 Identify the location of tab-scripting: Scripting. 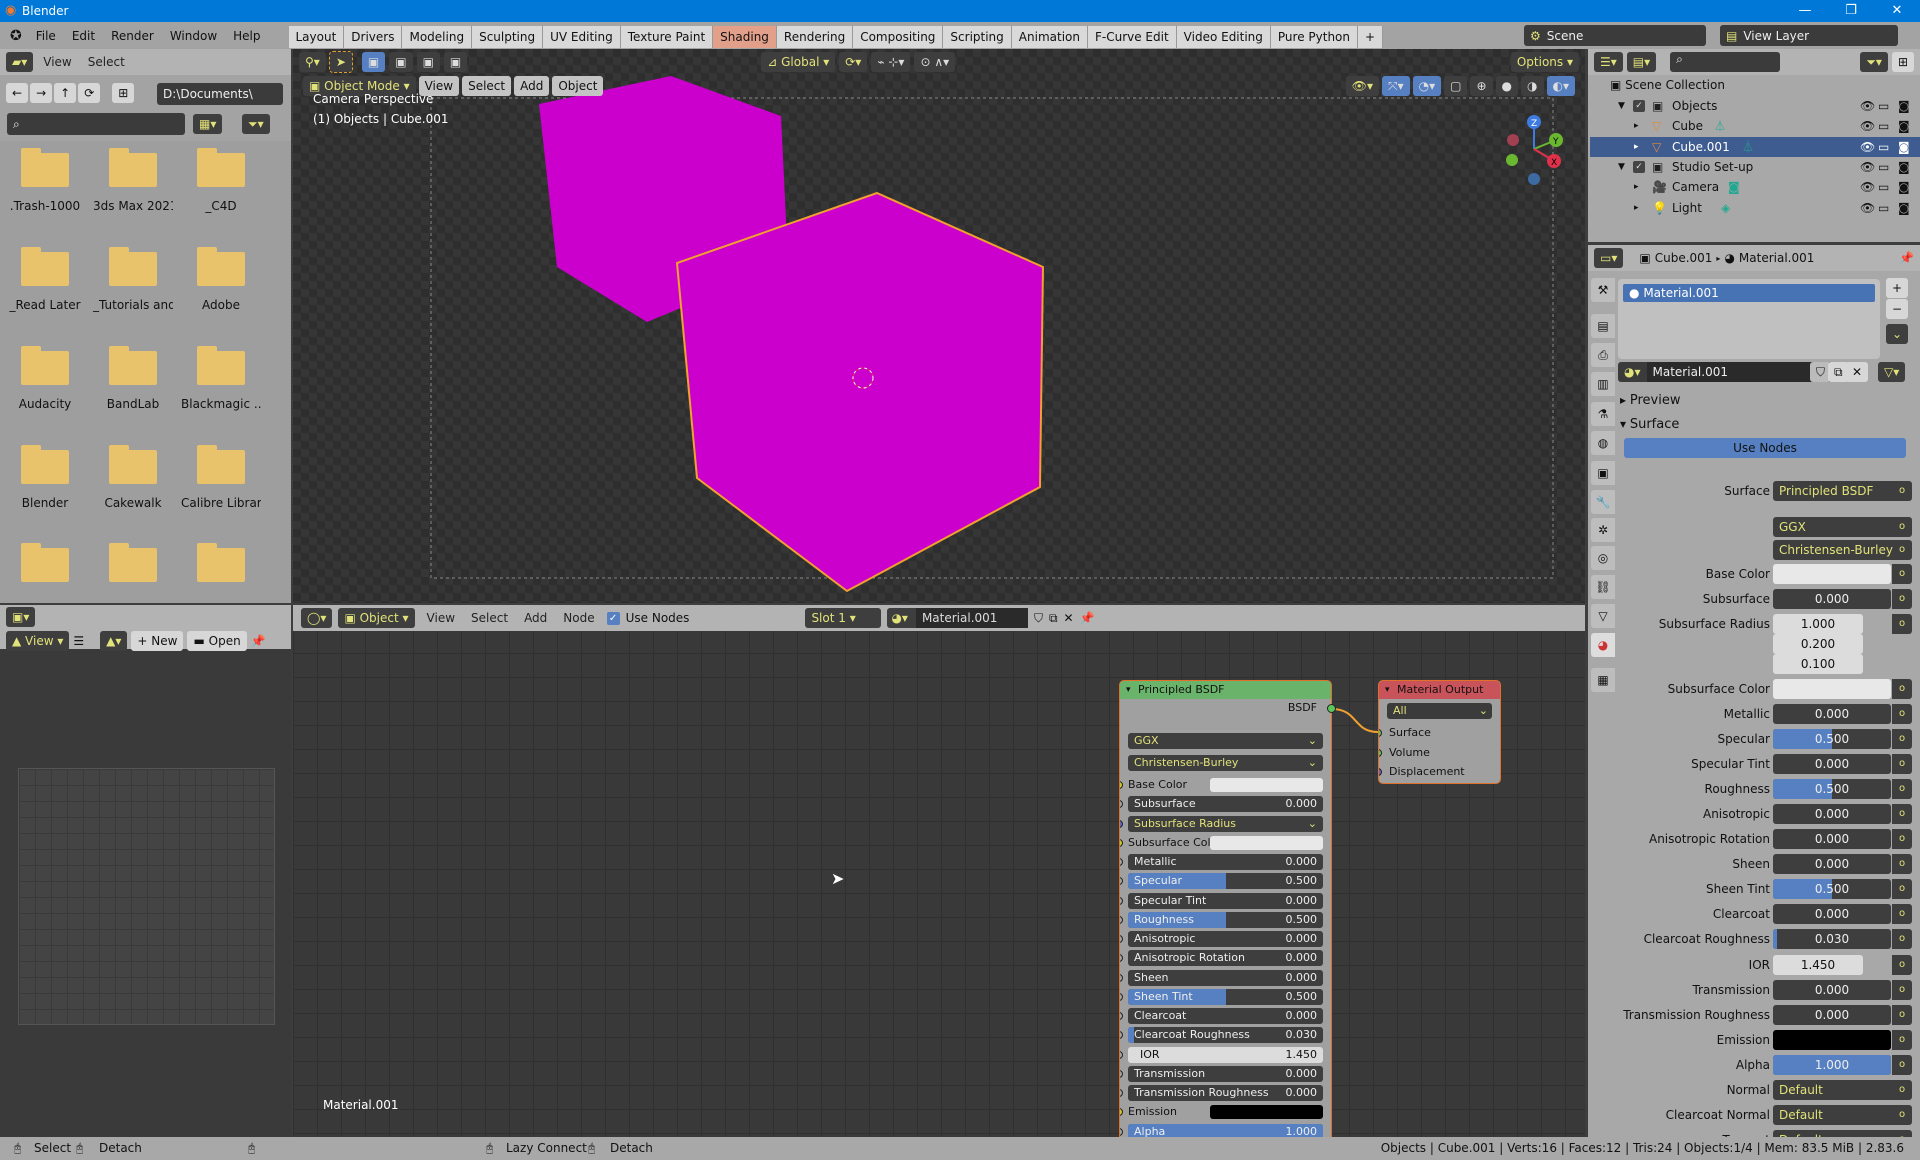
(977, 37).